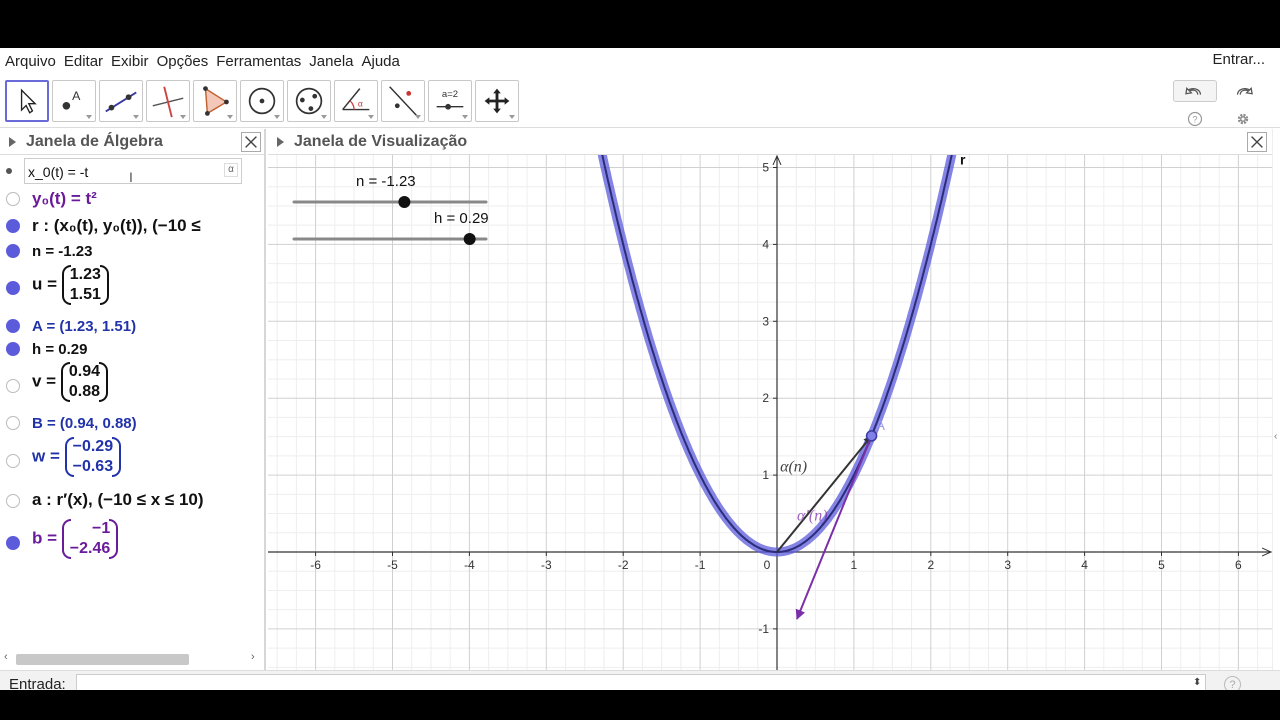 The height and width of the screenshot is (720, 1280). Describe the element at coordinates (356, 101) in the screenshot. I see `angle-tool-button: α` at that location.